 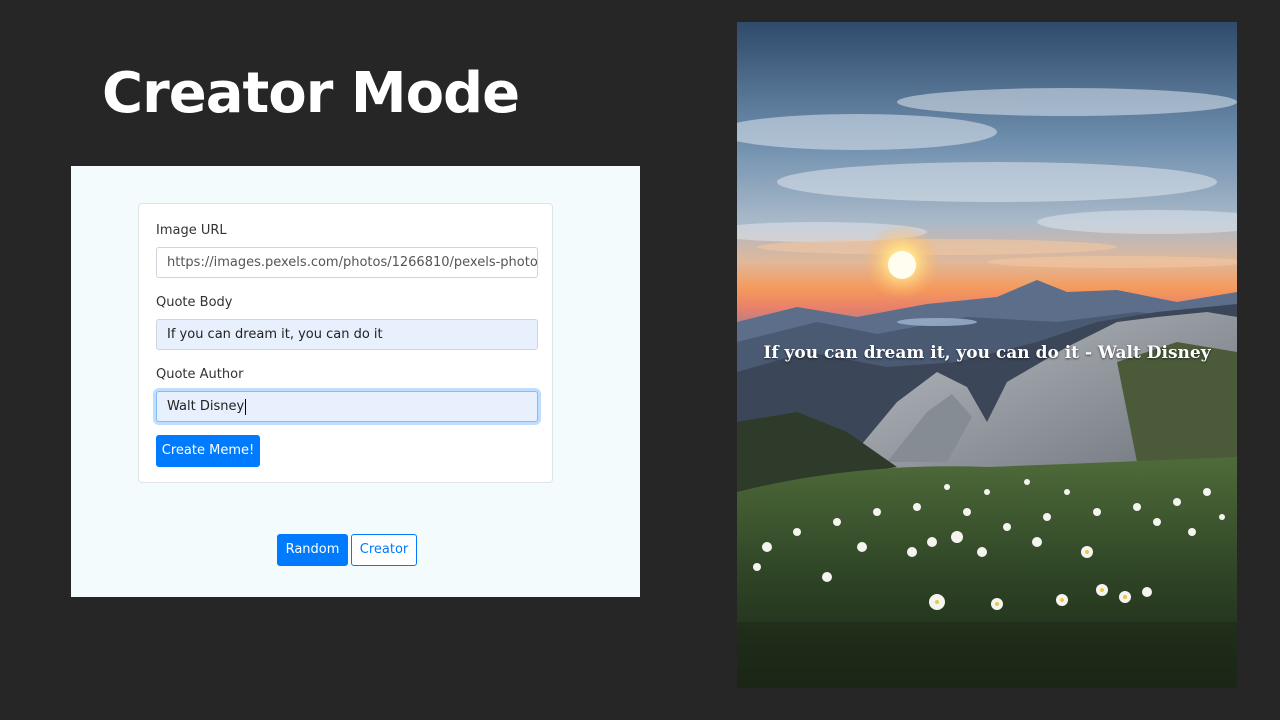 What do you see at coordinates (347, 406) in the screenshot?
I see `quote-author-input: Walt Disney` at bounding box center [347, 406].